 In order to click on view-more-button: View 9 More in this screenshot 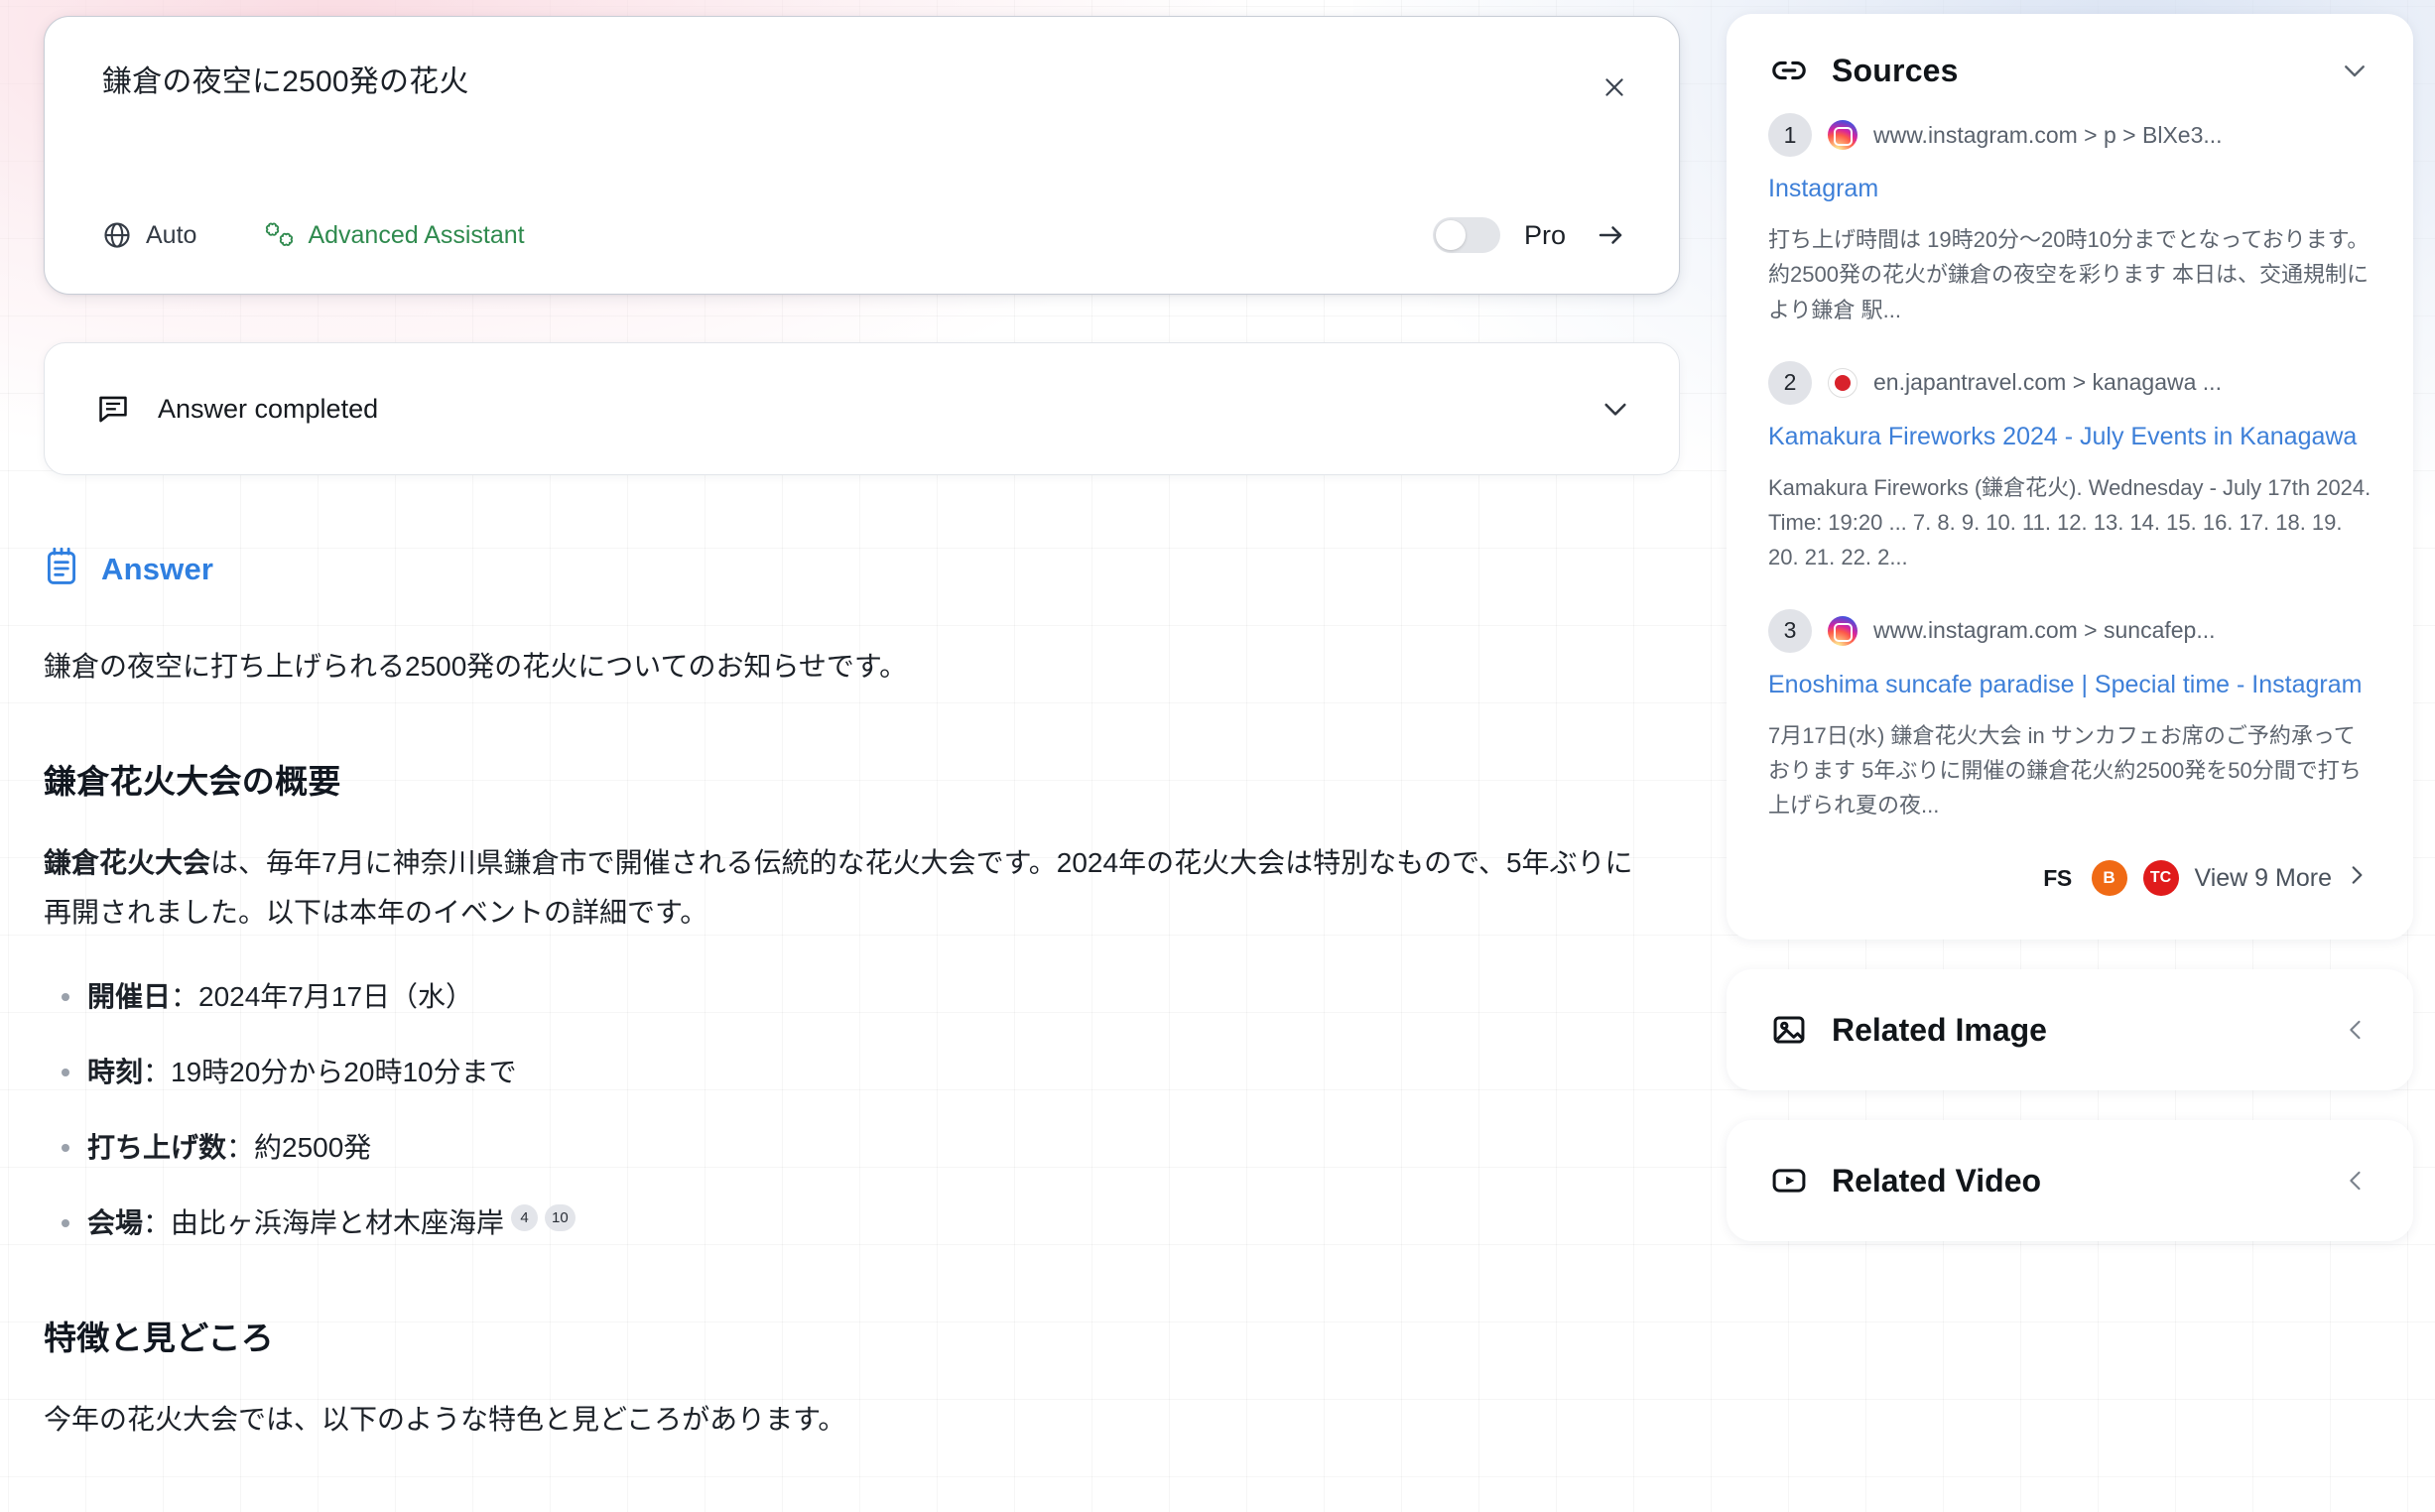, I will do `click(2283, 878)`.